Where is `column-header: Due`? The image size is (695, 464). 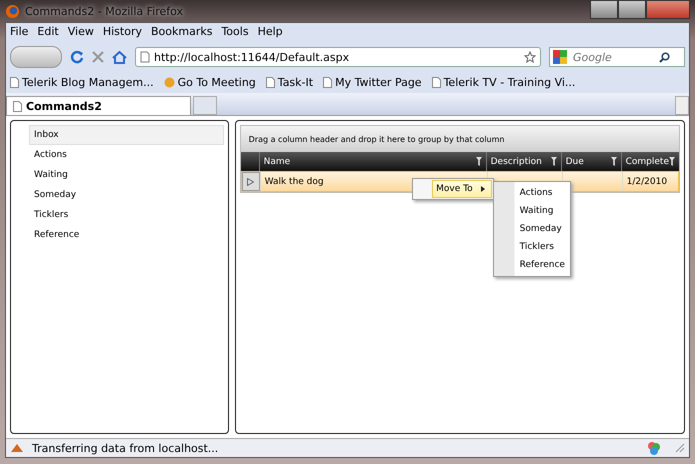
column-header: Due is located at coordinates (575, 161).